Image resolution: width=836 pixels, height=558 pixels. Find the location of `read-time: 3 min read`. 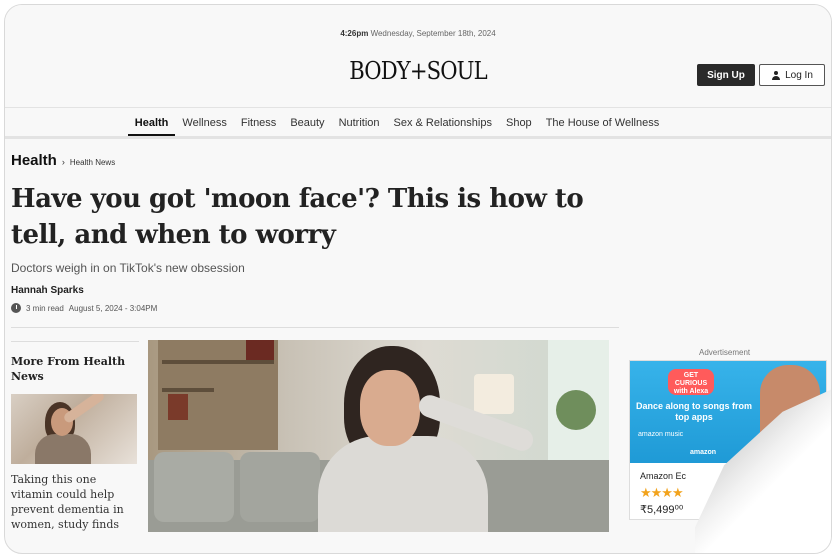

read-time: 3 min read is located at coordinates (45, 308).